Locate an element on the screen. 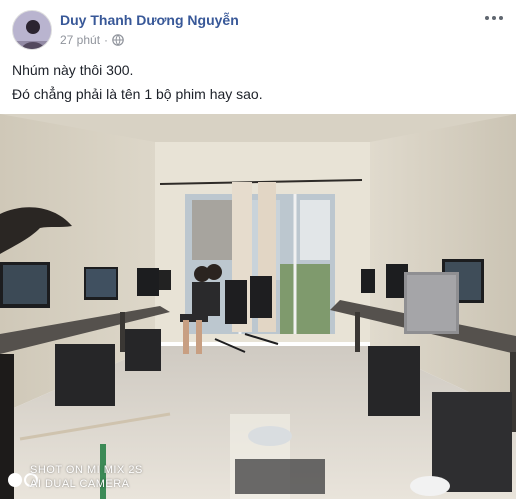 Image resolution: width=516 pixels, height=499 pixels. post-time: 27 phút is located at coordinates (80, 40).